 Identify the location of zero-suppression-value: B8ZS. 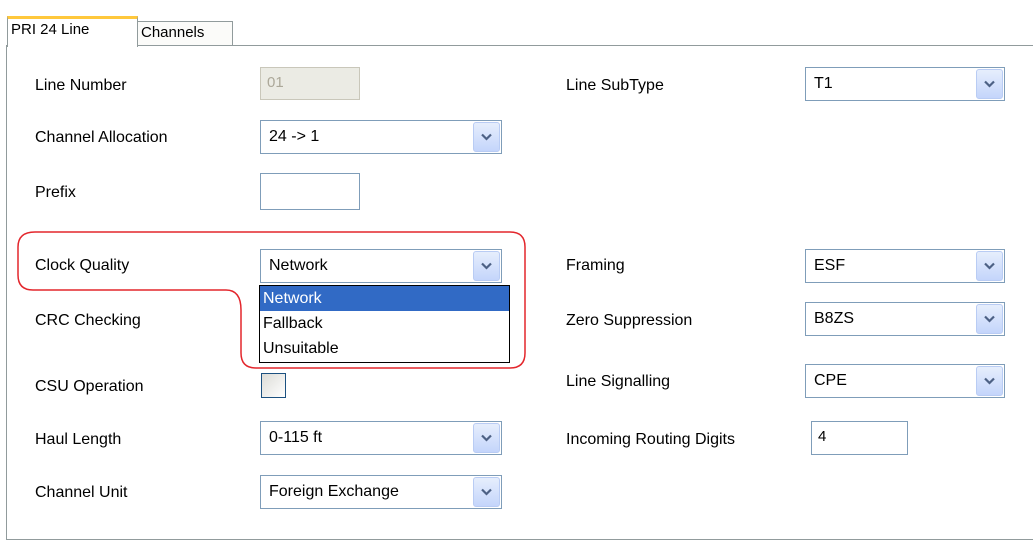
(834, 318).